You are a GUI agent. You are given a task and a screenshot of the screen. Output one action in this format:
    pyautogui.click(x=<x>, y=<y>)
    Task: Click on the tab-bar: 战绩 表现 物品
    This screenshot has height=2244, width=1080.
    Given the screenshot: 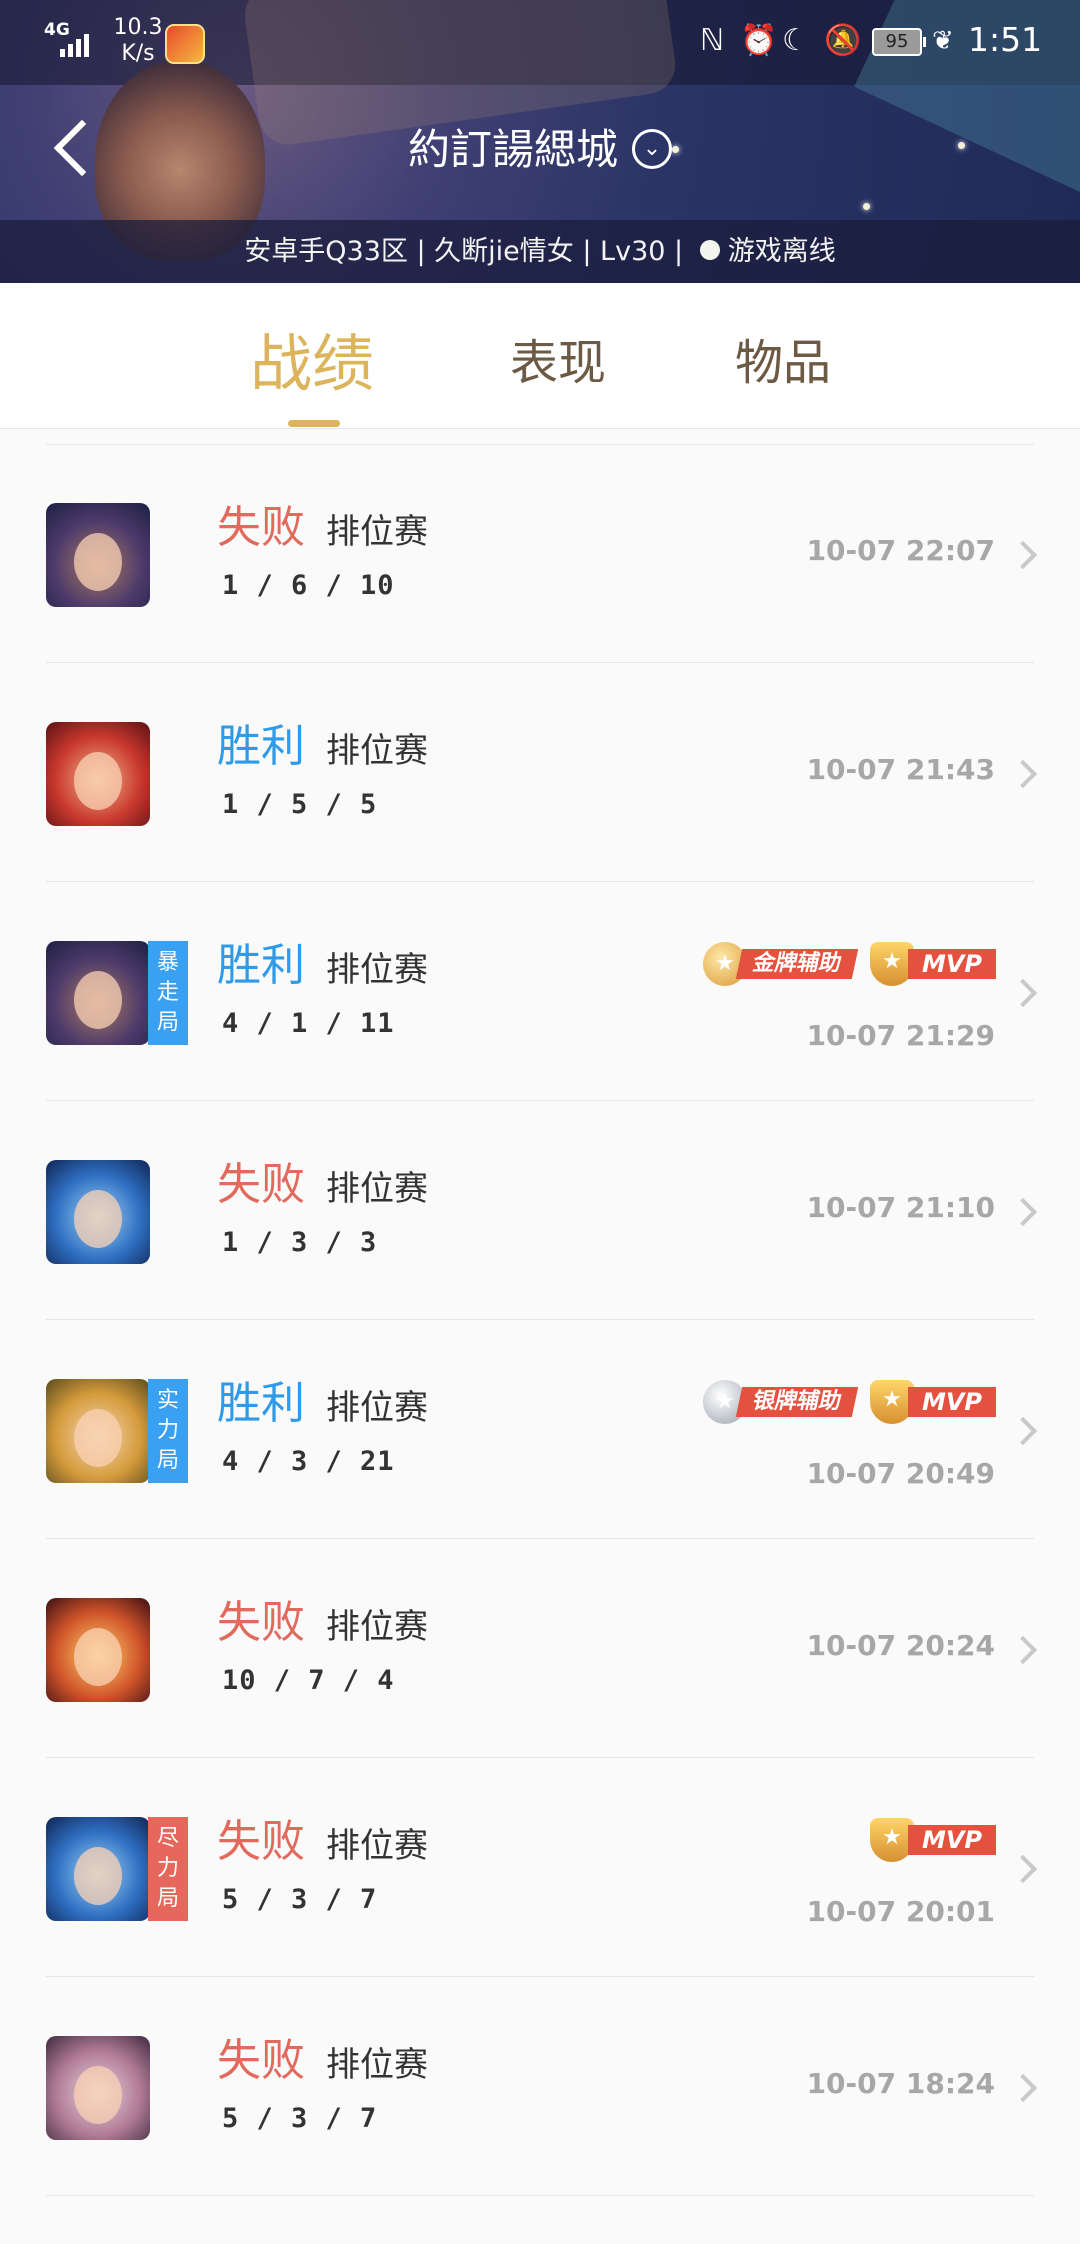 What is the action you would take?
    pyautogui.click(x=540, y=356)
    